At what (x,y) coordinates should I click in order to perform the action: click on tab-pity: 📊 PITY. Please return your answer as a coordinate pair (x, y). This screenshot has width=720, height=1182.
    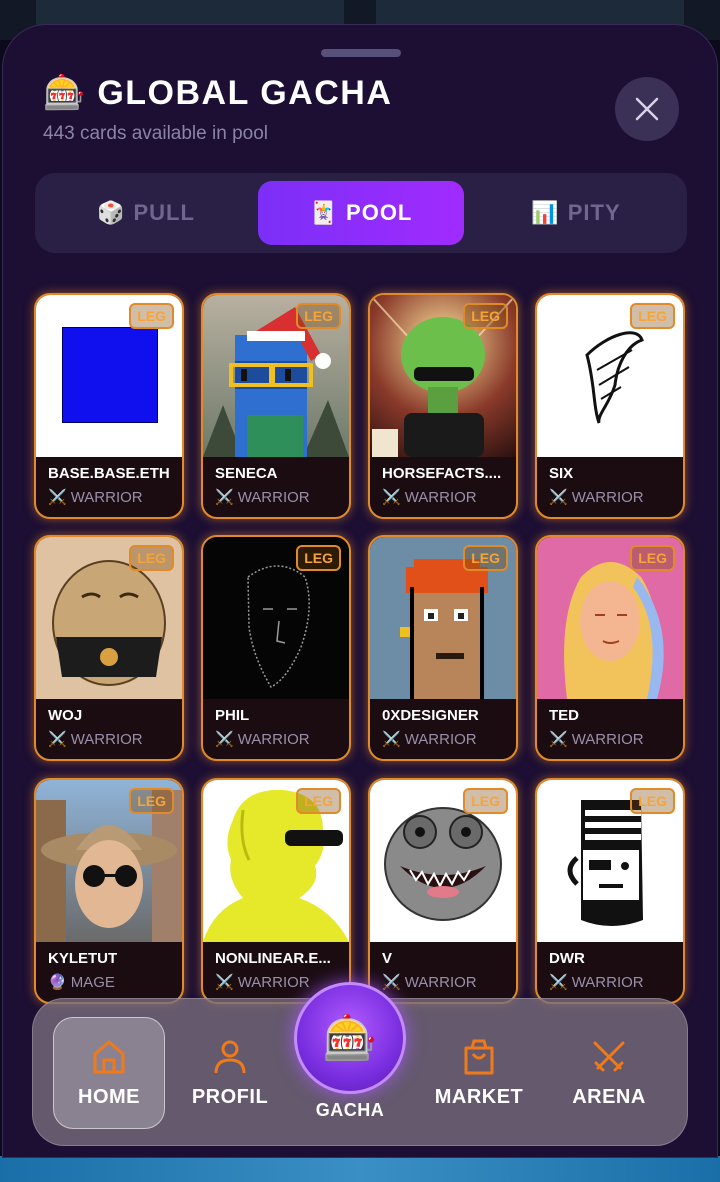
    Looking at the image, I should click on (576, 213).